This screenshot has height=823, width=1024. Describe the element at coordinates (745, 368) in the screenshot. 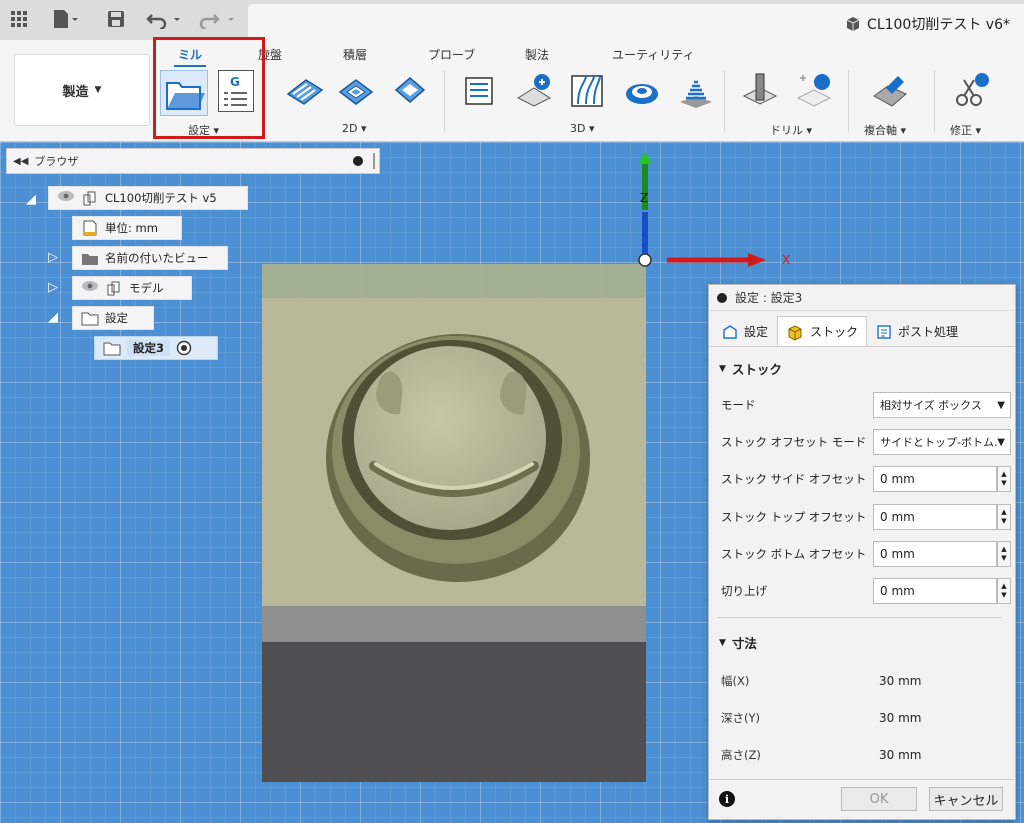

I see `stock-section-header: ▼ ストック` at that location.